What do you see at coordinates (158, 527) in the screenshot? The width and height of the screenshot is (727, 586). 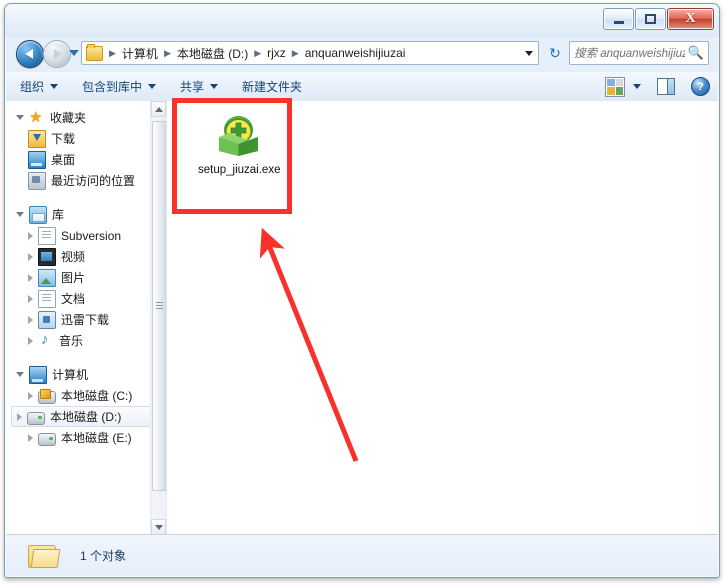 I see `scroll-down-button` at bounding box center [158, 527].